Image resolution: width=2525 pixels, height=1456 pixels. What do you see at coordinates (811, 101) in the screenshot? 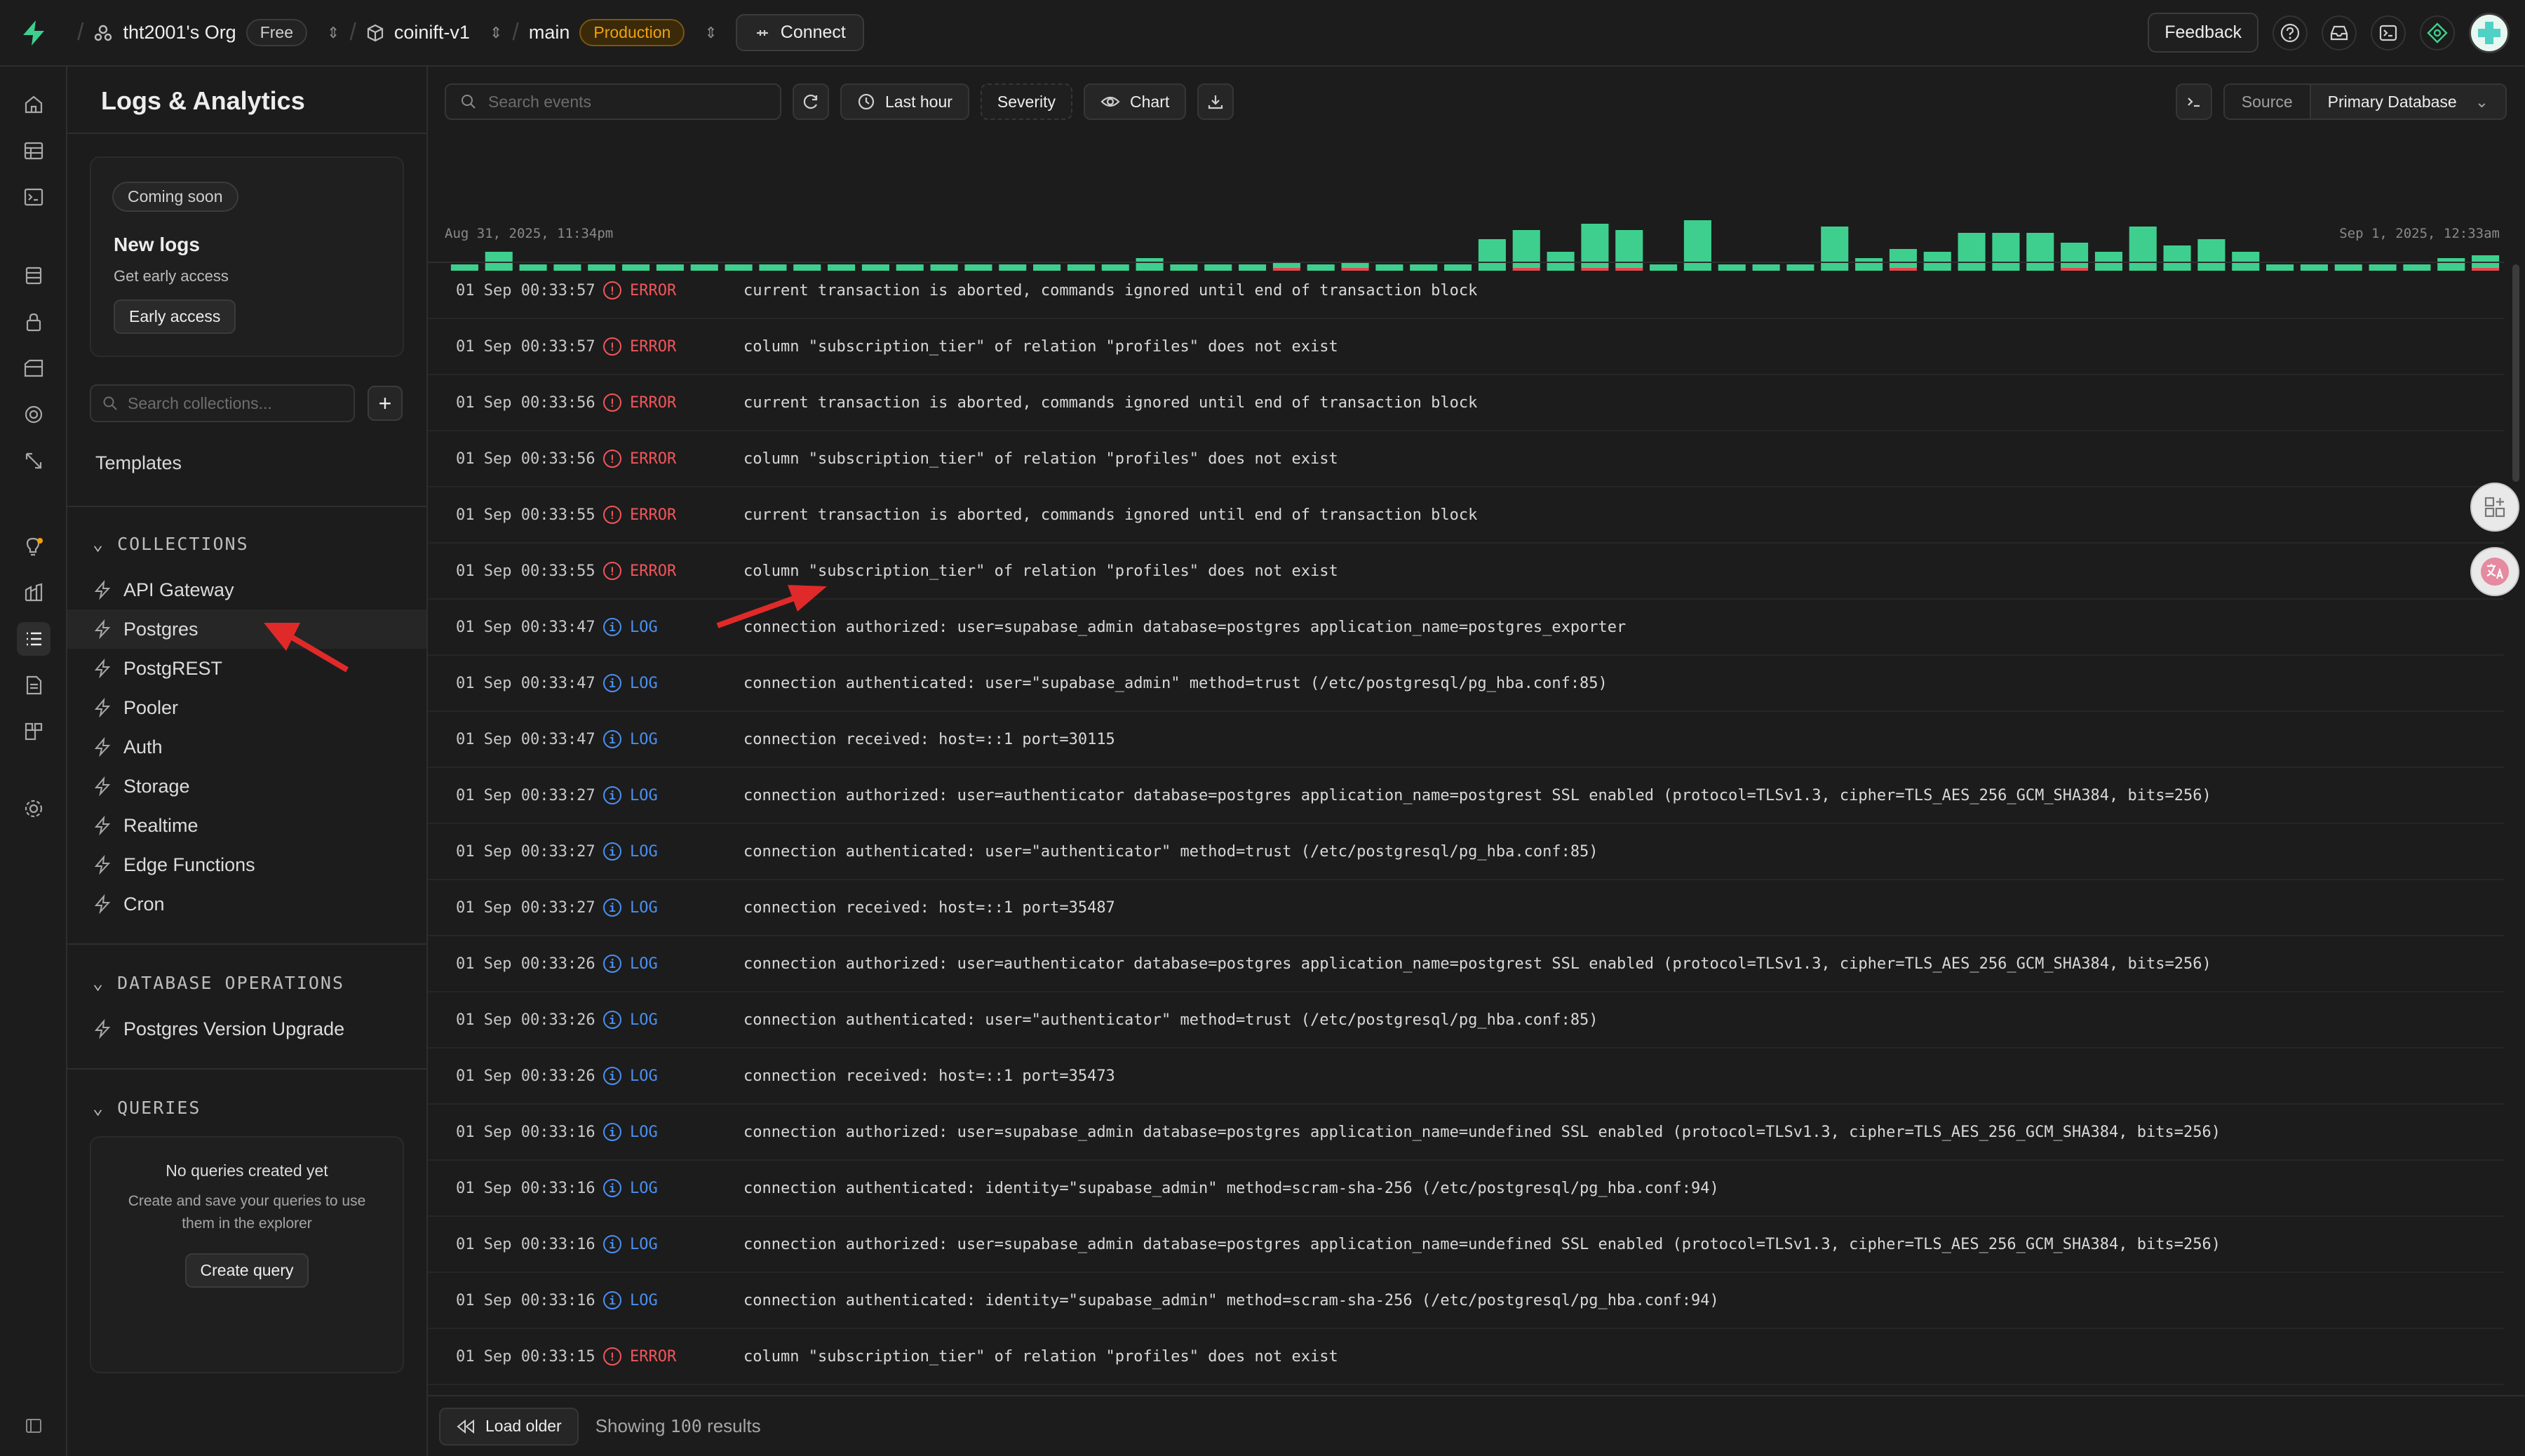
I see `refresh-button` at bounding box center [811, 101].